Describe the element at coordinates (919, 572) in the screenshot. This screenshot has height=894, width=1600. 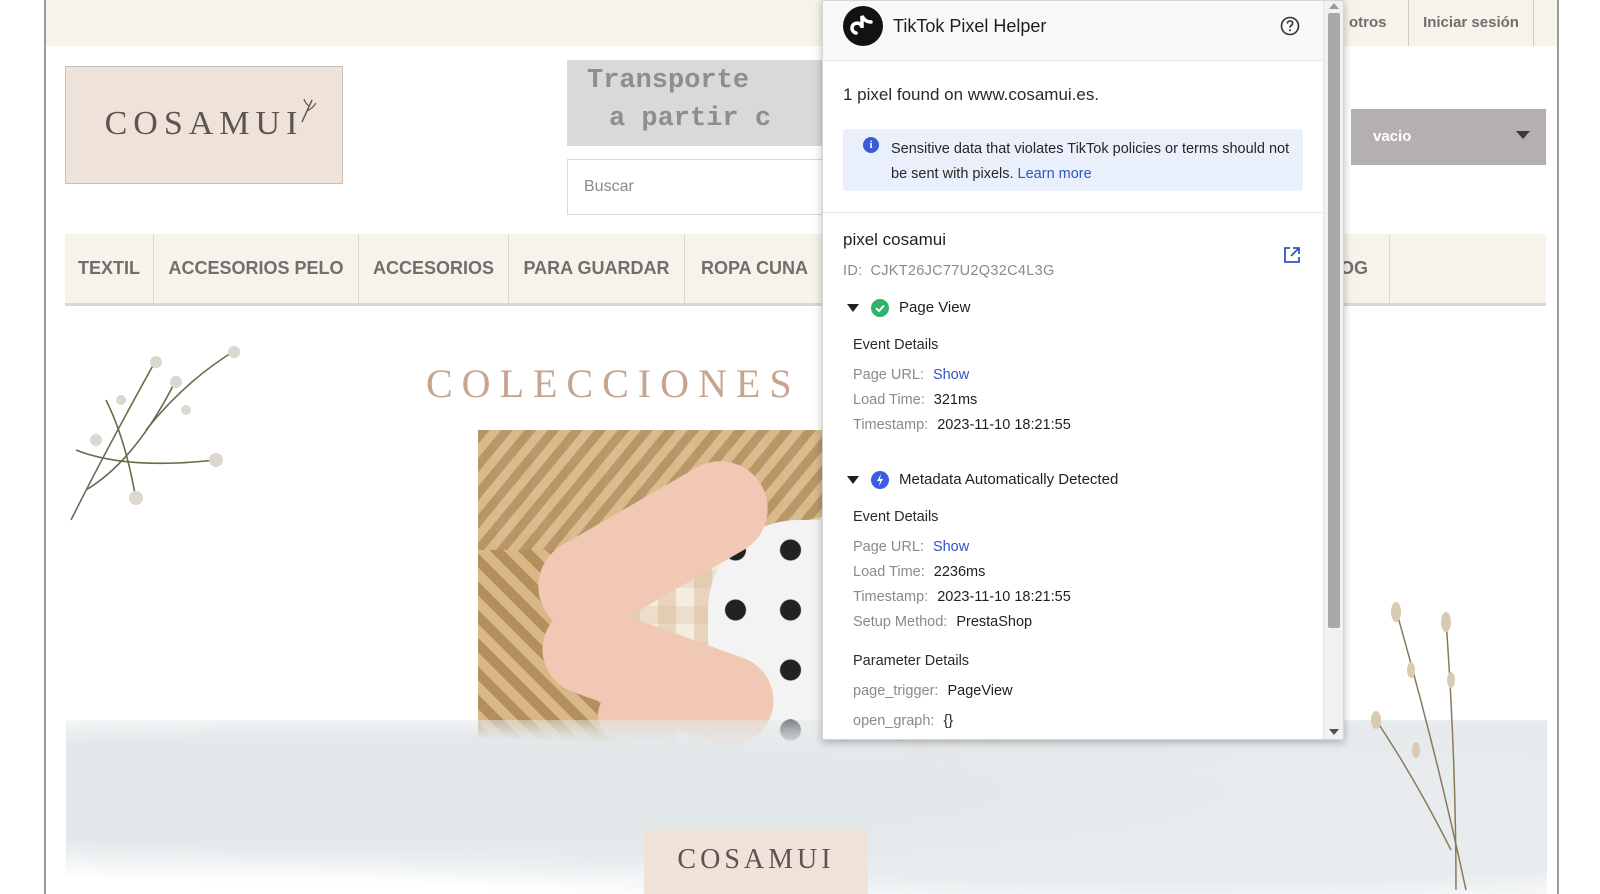
I see `detail-load-time: Load Time: 2236ms` at that location.